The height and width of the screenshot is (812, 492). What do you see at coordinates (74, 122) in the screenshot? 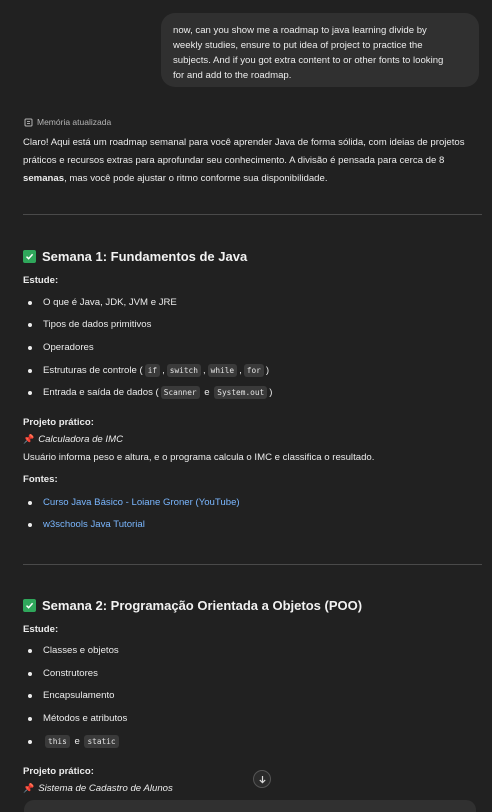
I see `memory-status-label: Memória atualizada` at bounding box center [74, 122].